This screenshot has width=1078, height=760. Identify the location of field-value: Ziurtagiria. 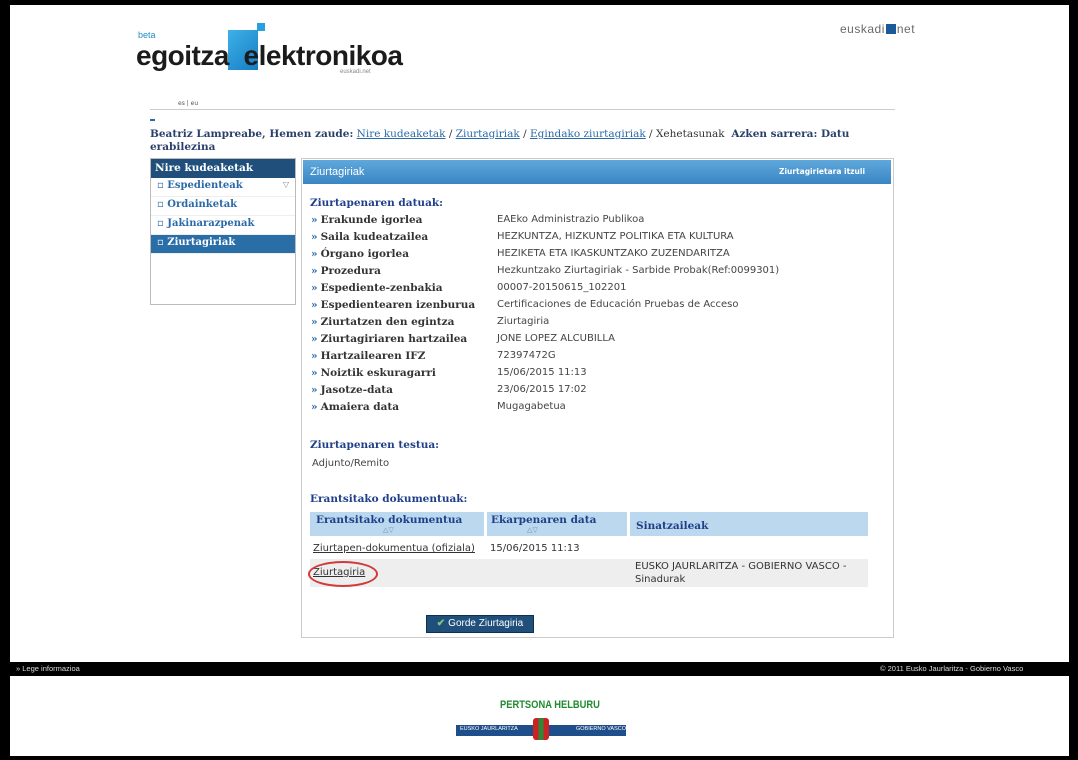
(523, 321).